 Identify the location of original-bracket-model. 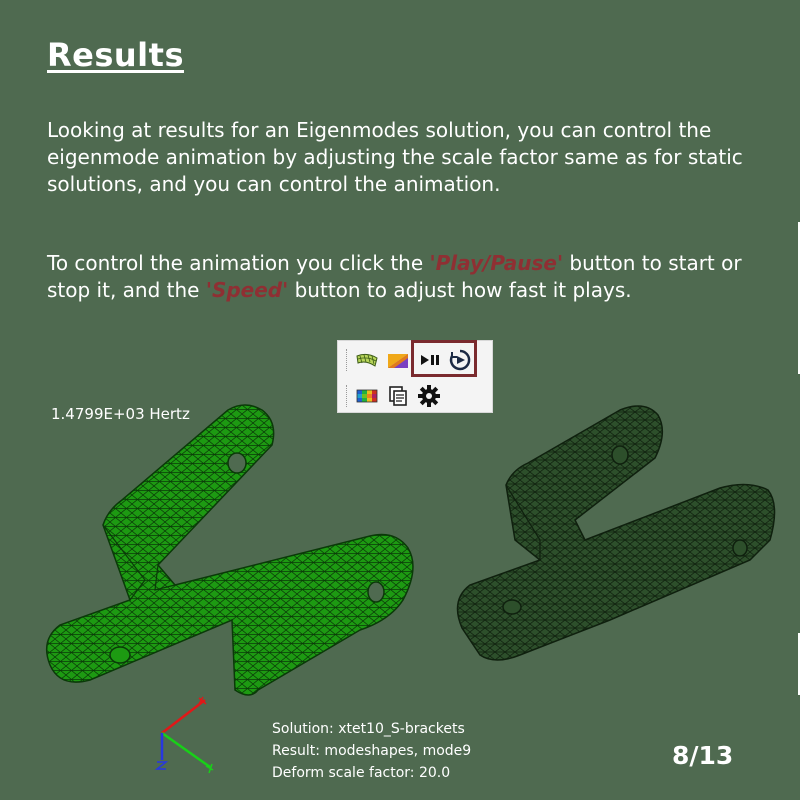
(616, 533).